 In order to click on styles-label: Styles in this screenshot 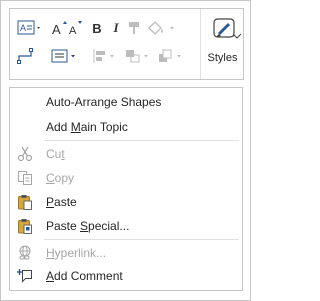, I will do `click(222, 58)`.